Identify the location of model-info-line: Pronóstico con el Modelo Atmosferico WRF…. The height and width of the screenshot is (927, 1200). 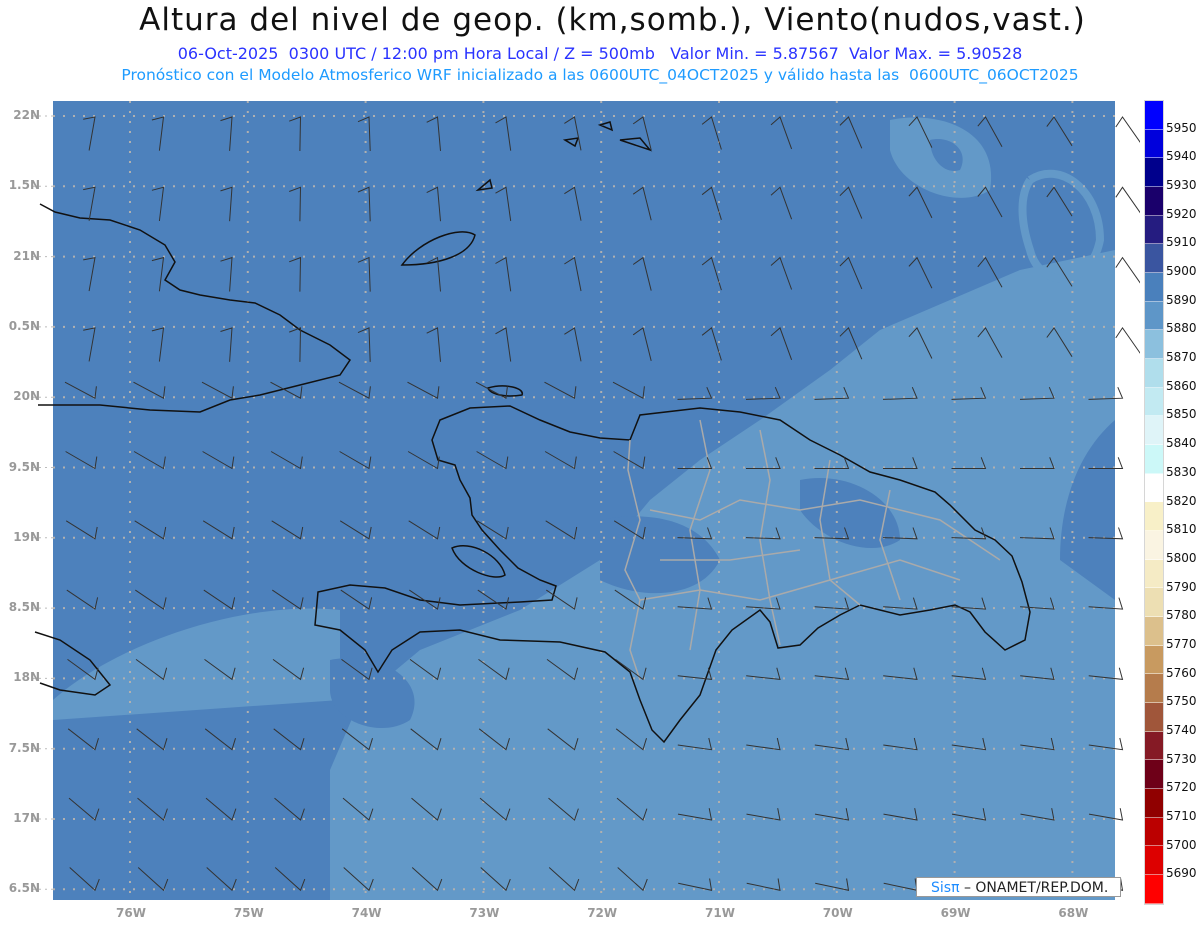
(600, 75).